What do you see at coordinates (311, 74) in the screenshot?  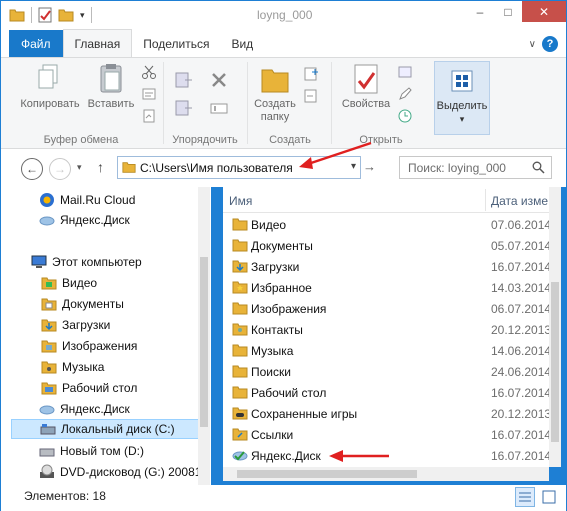 I see `new-item-icon` at bounding box center [311, 74].